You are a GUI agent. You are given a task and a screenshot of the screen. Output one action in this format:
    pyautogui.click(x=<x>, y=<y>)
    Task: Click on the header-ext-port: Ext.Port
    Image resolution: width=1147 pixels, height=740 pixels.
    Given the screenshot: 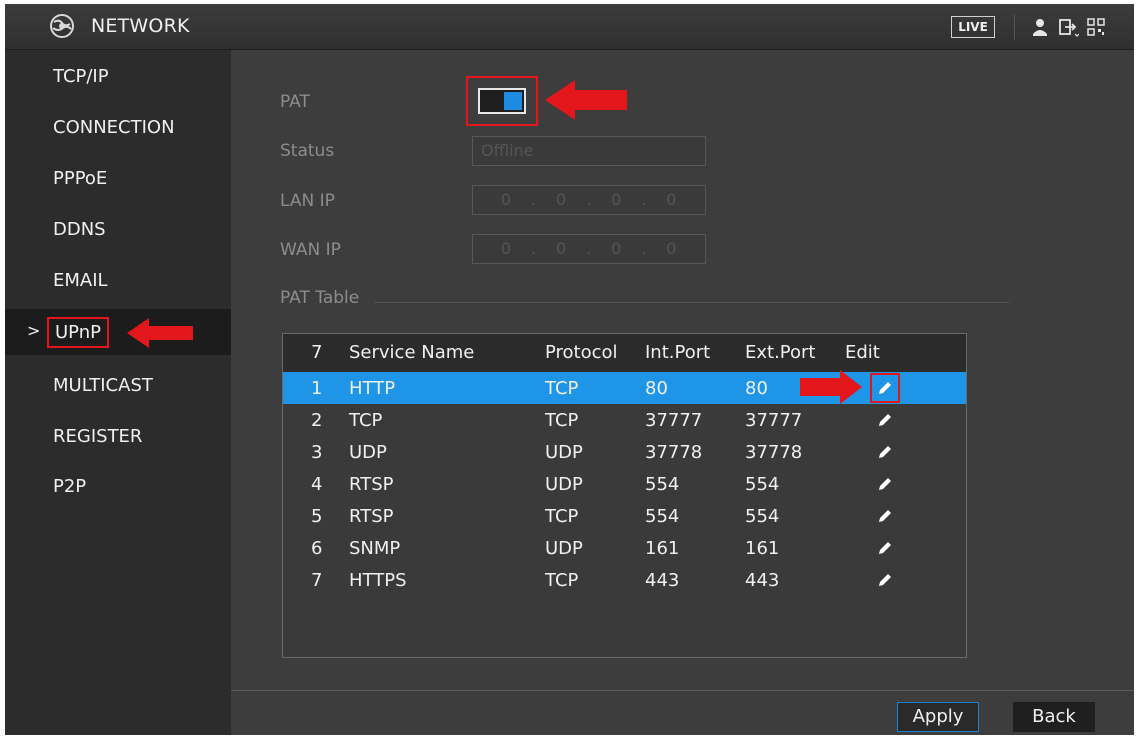 What is the action you would take?
    pyautogui.click(x=780, y=352)
    